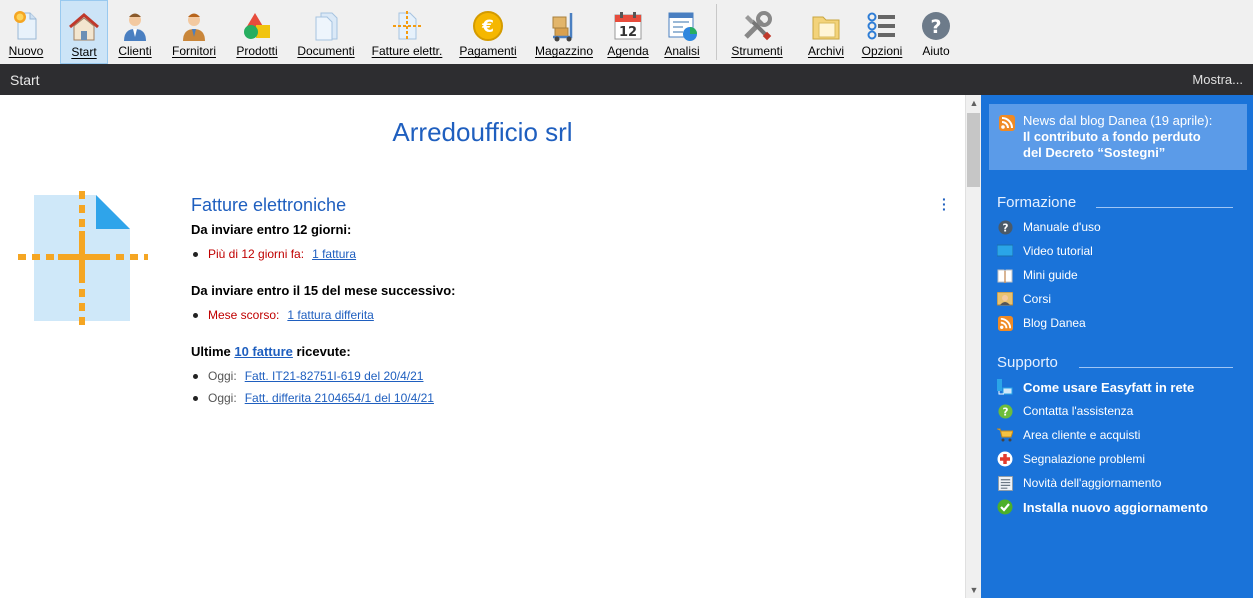 The height and width of the screenshot is (598, 1253). What do you see at coordinates (326, 32) in the screenshot?
I see `toolbar-documenti-button: Documenti` at bounding box center [326, 32].